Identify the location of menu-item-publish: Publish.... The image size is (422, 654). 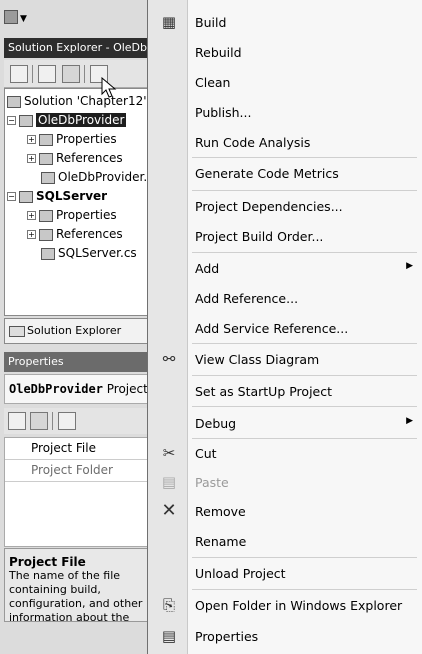
(285, 112).